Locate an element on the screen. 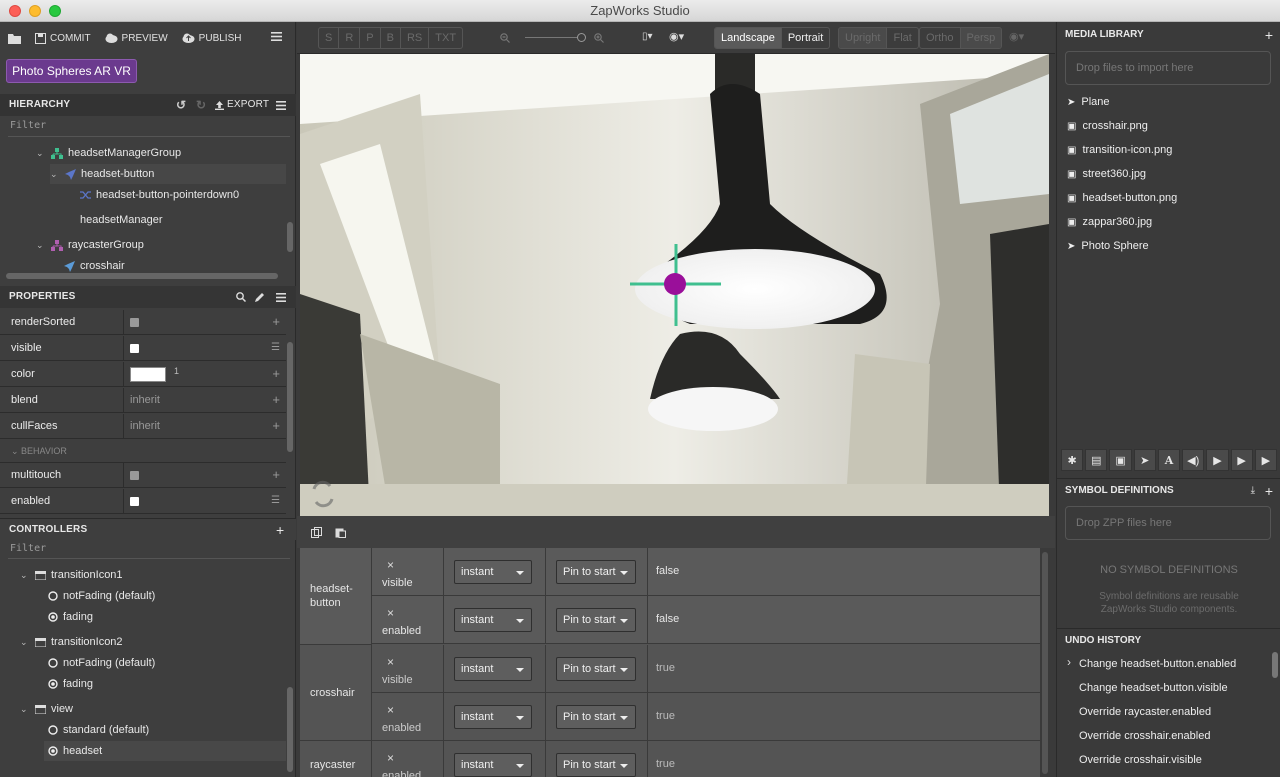 This screenshot has height=777, width=1280. visible-checkbox is located at coordinates (134, 348).